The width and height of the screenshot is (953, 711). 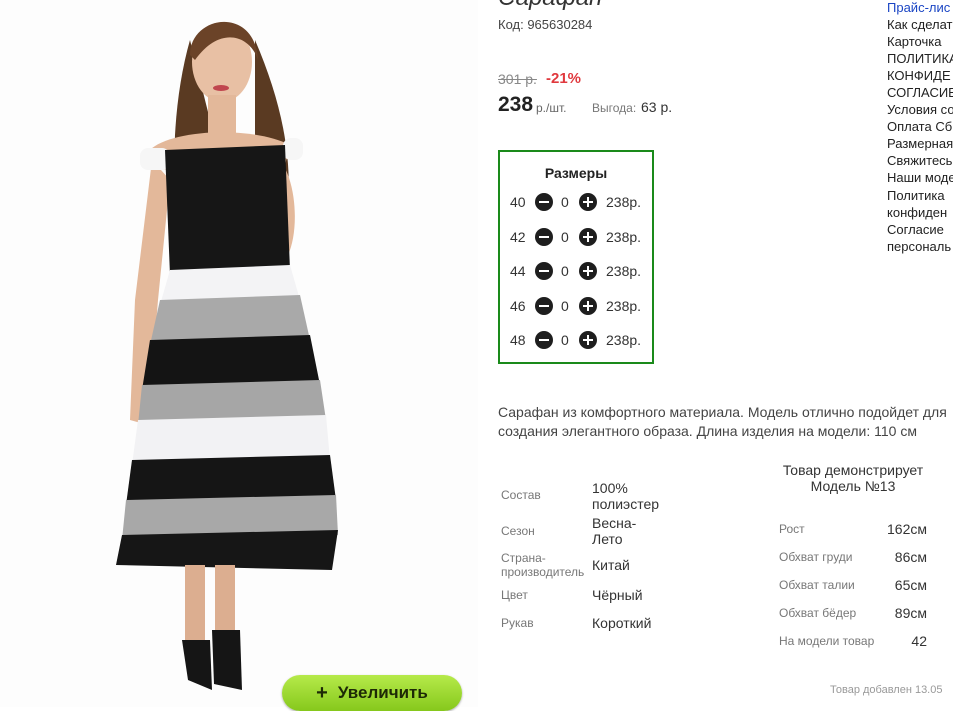 I want to click on size-value: 46, so click(x=518, y=306).